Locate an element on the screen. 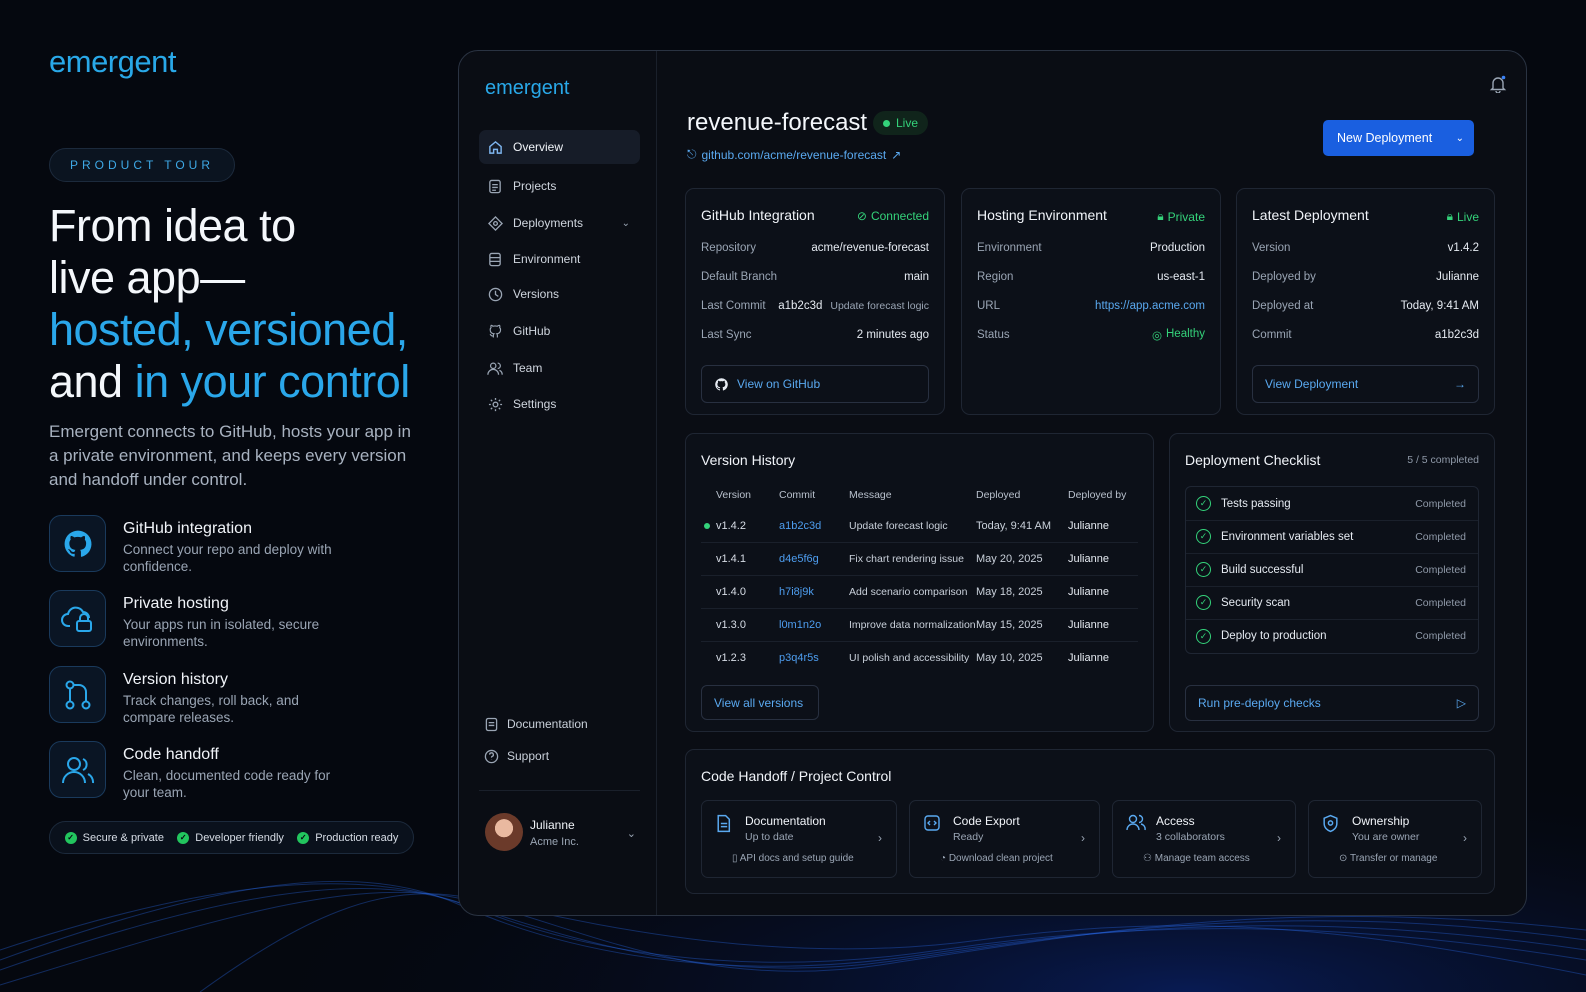 The image size is (1586, 992). sidebar-item-documentation: Documentation is located at coordinates (535, 724).